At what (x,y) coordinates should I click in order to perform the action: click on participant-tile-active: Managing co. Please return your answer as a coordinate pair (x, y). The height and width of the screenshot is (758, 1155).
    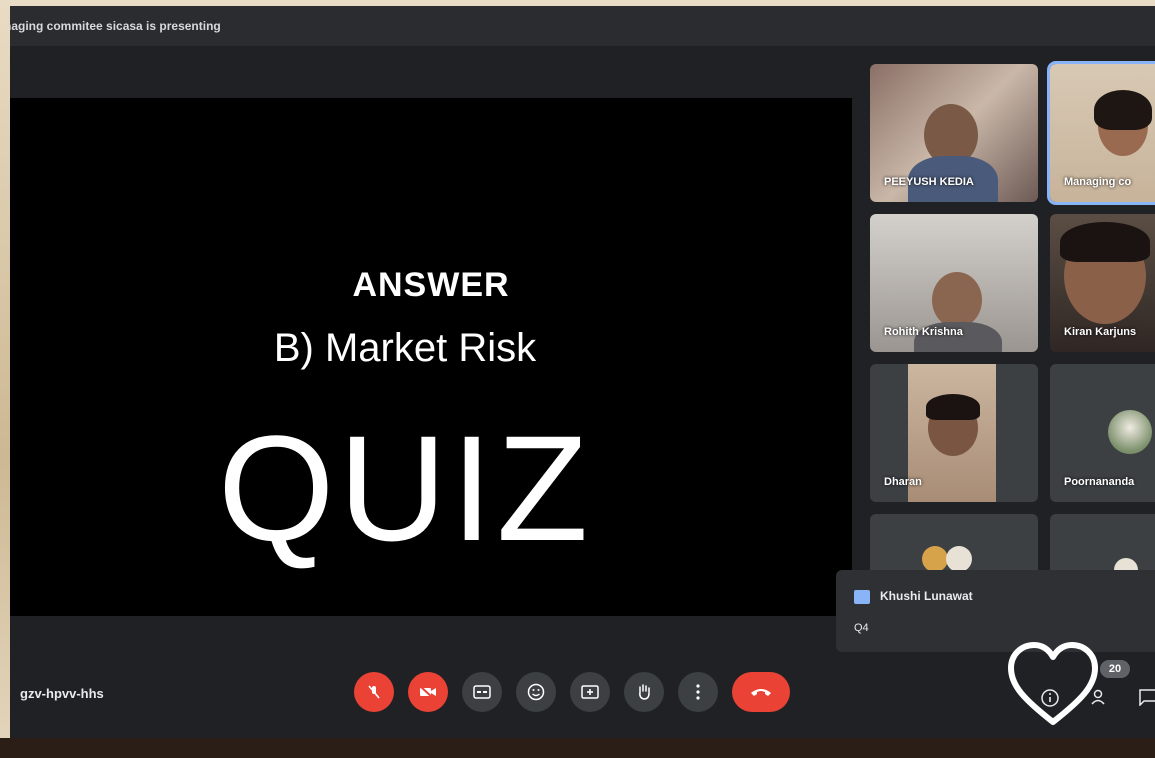
    Looking at the image, I should click on (1101, 133).